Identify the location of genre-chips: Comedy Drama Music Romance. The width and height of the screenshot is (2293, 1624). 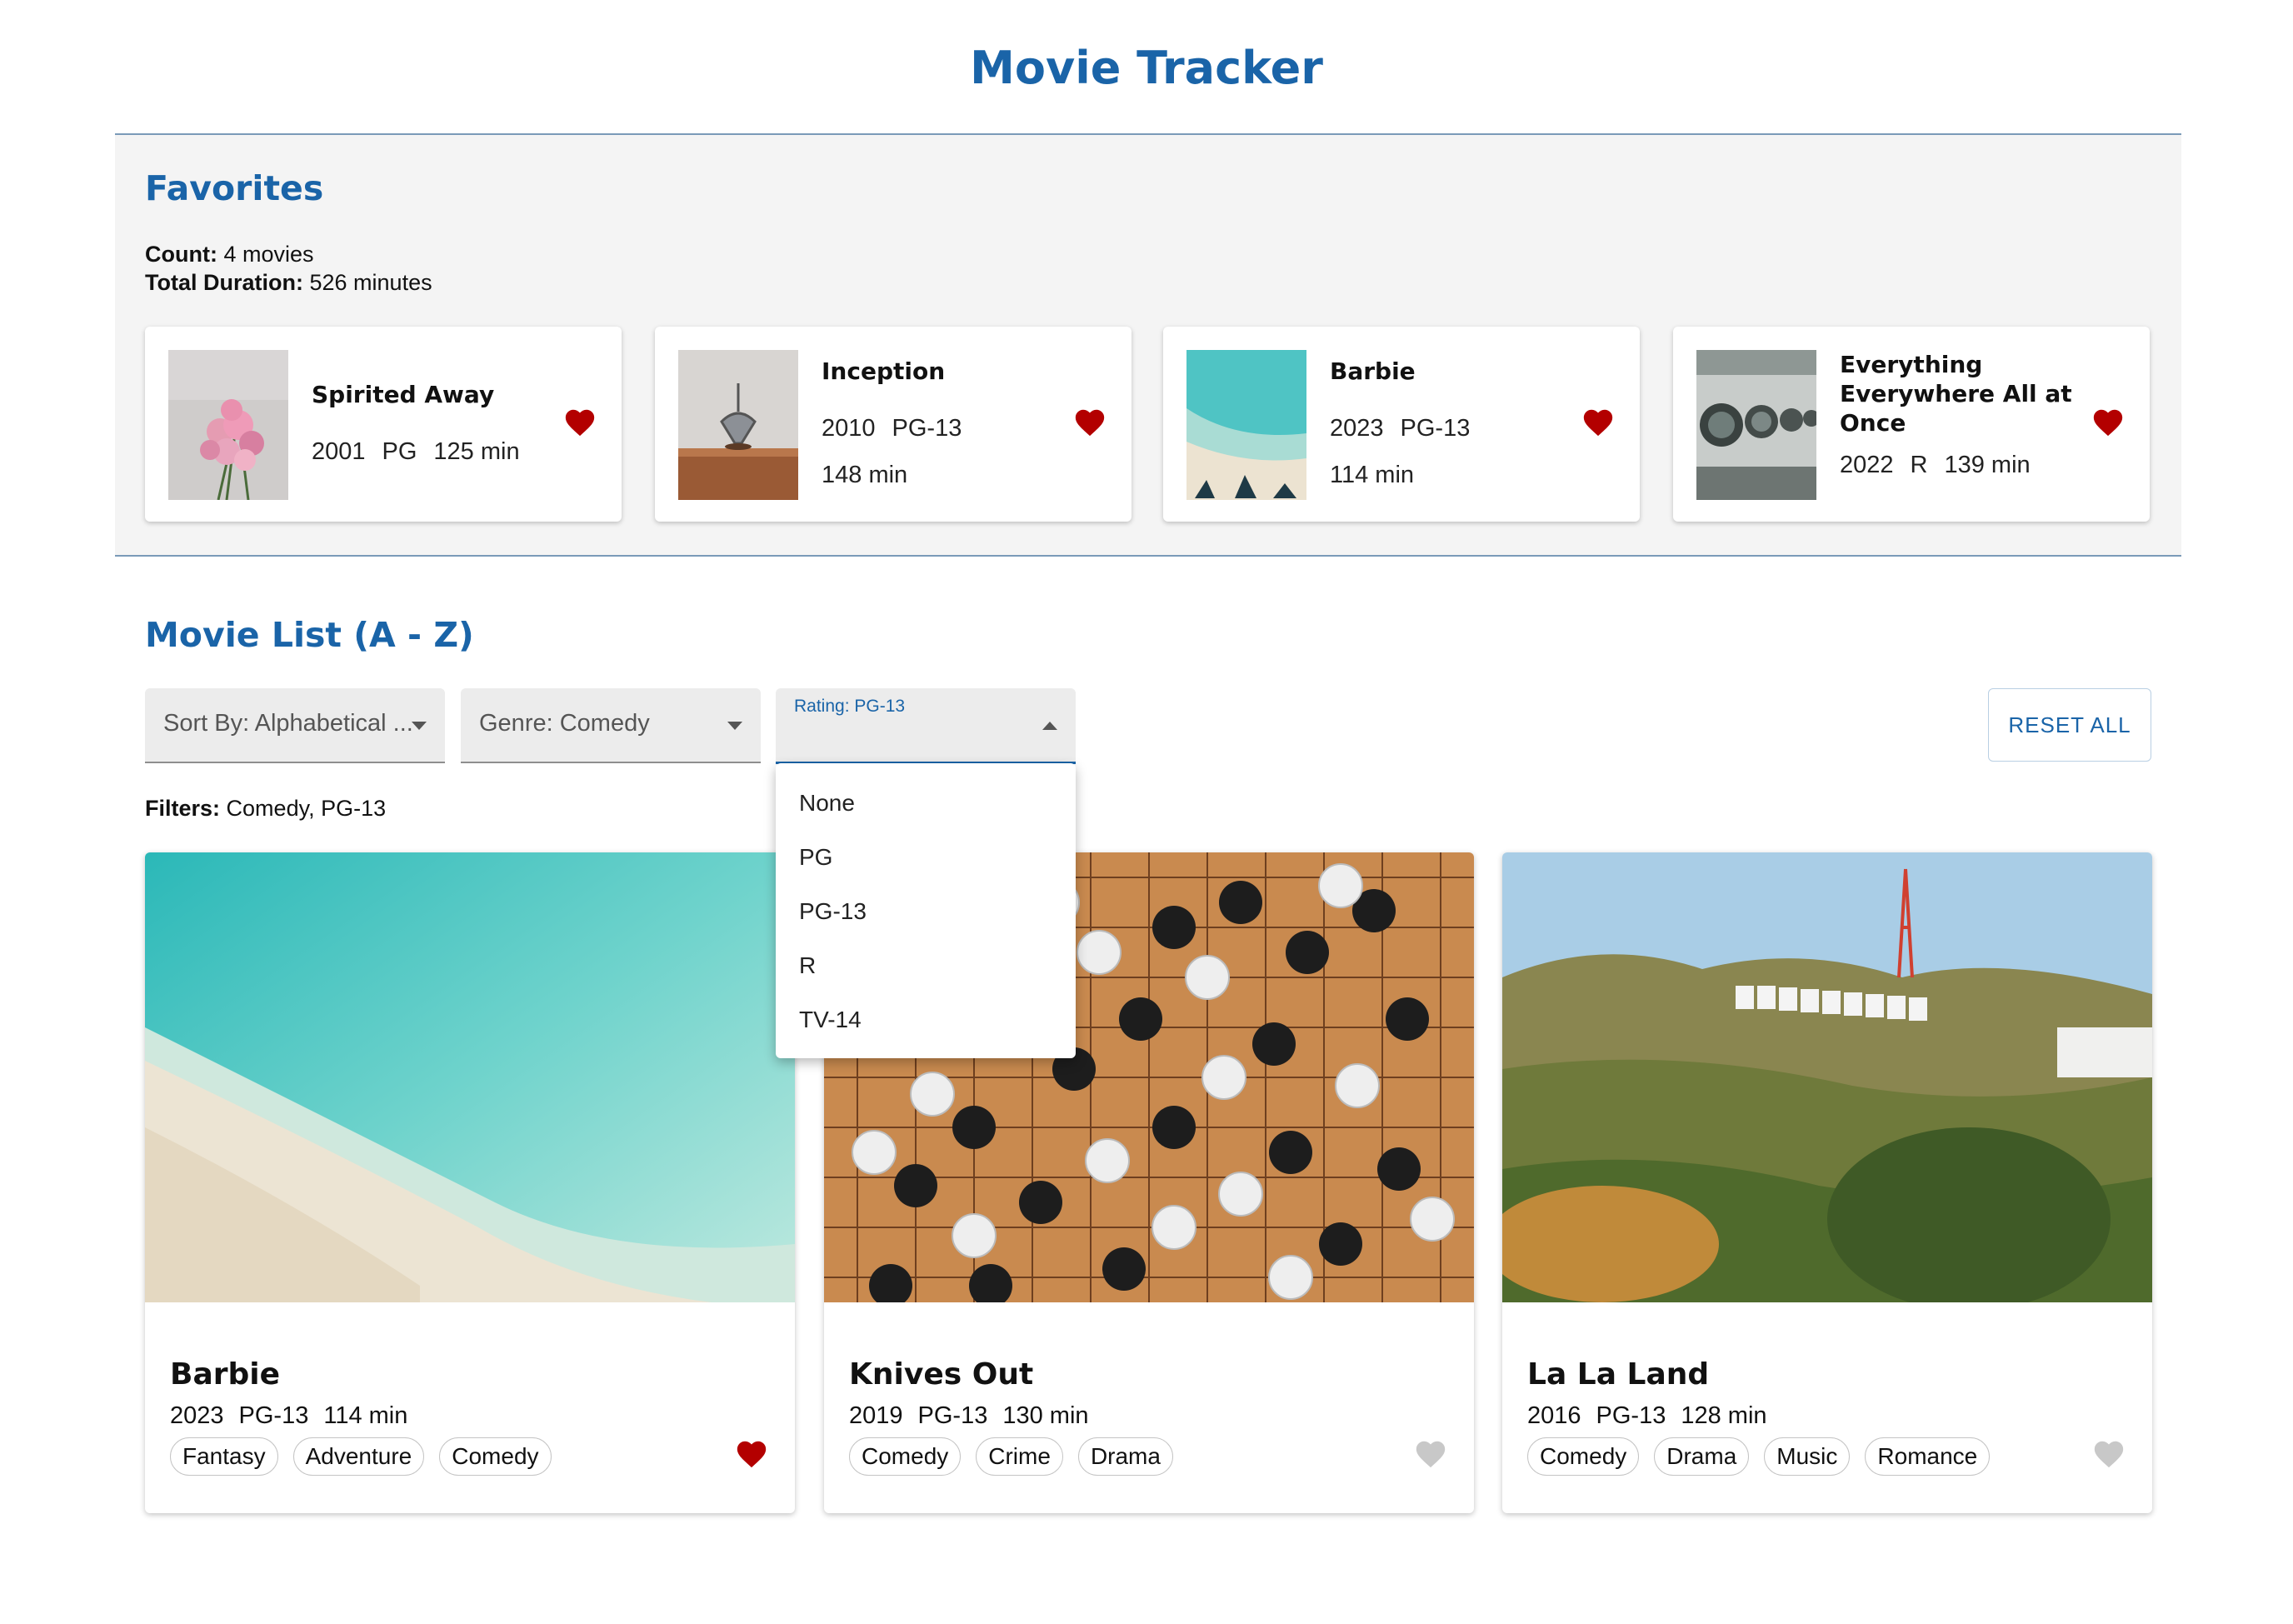
(1766, 1456).